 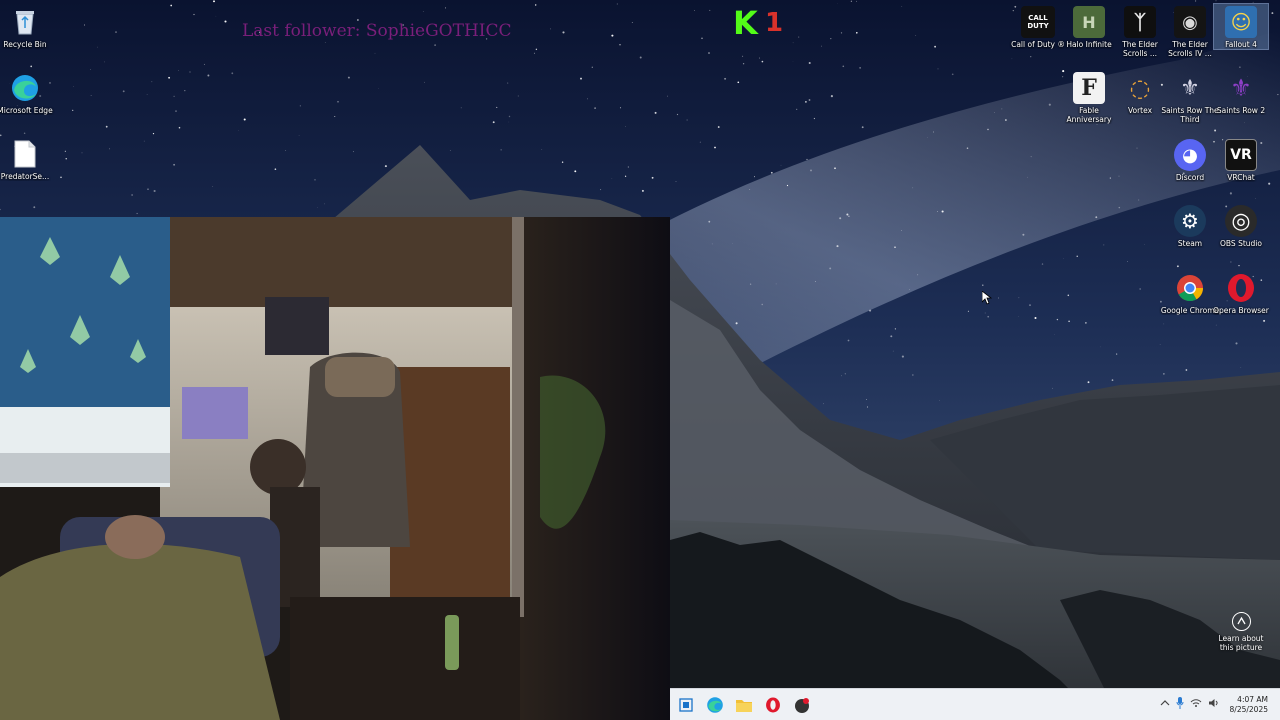 What do you see at coordinates (1038, 22) in the screenshot?
I see `call-of-duty-icon: CALL DUTY` at bounding box center [1038, 22].